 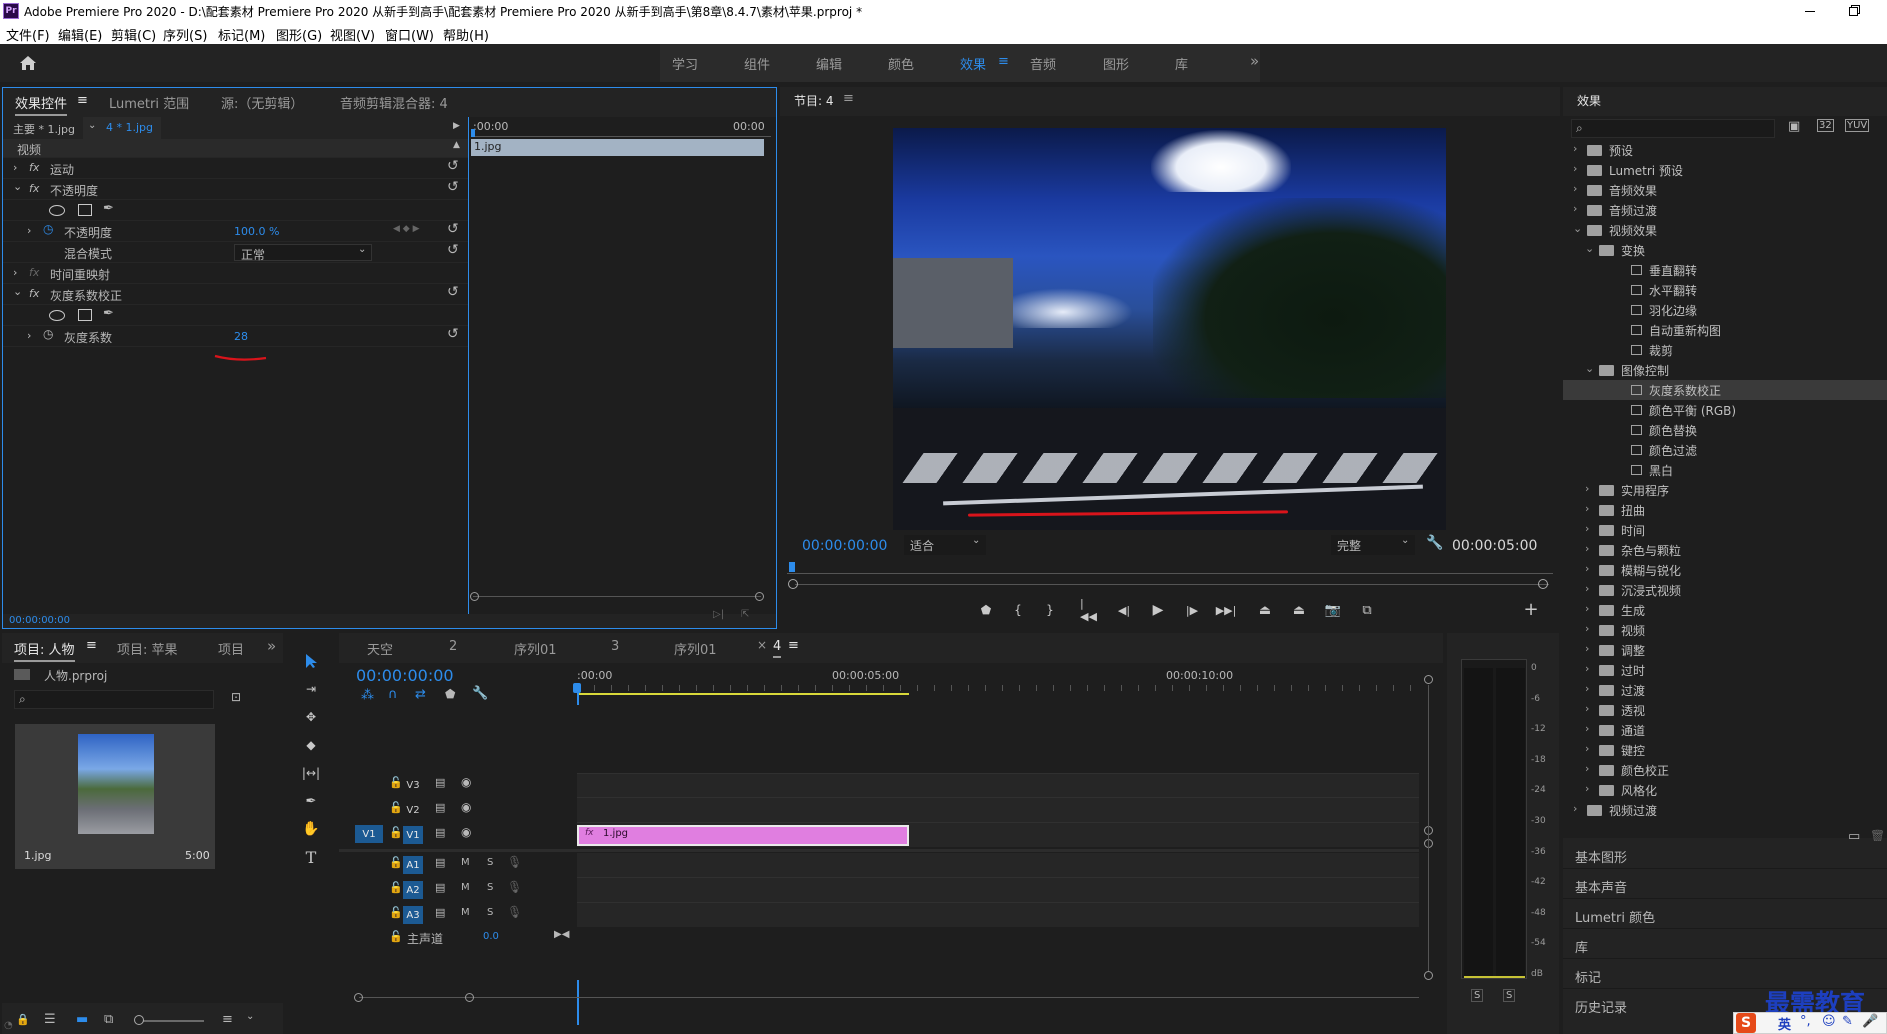 What do you see at coordinates (311, 857) in the screenshot?
I see `type-tool: T` at bounding box center [311, 857].